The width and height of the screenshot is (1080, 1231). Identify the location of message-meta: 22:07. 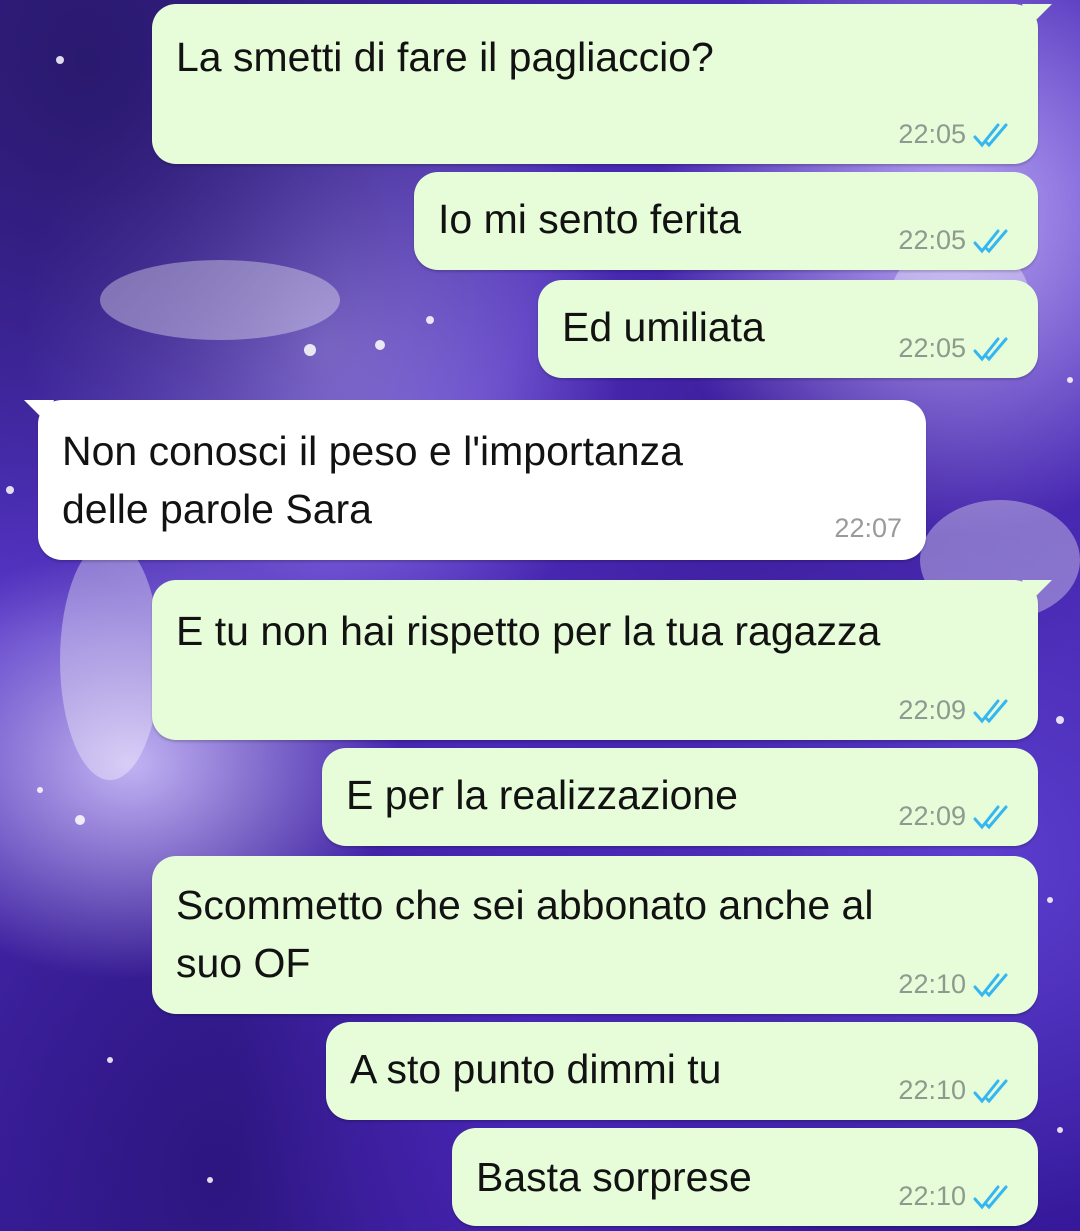
(868, 528).